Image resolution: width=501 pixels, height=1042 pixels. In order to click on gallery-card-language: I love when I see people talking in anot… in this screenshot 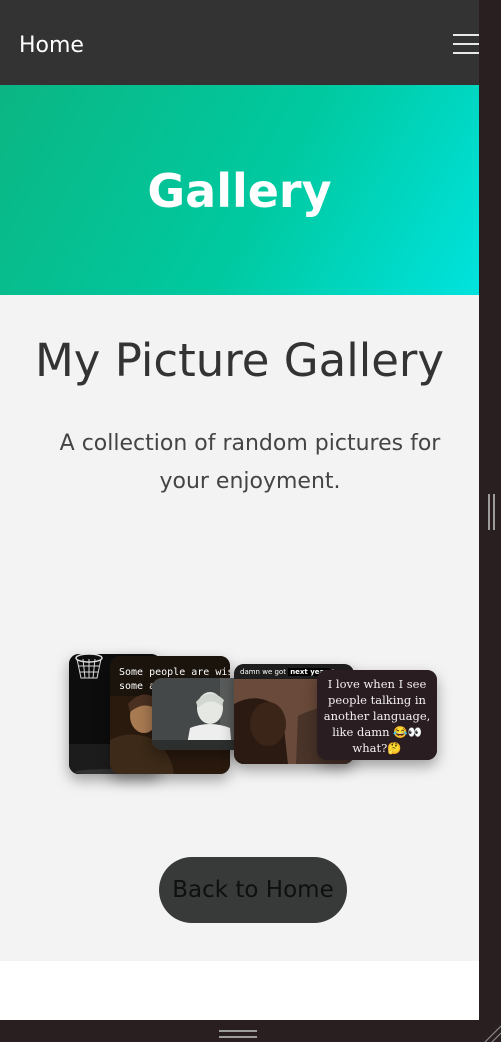, I will do `click(377, 715)`.